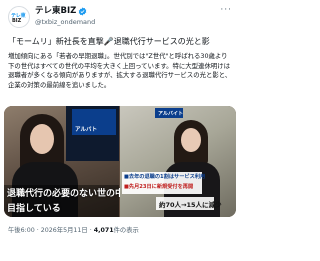  I want to click on post-header: テレ東 BIZ テレ東BIZ @txbiz_ondemand ···, so click(120, 18).